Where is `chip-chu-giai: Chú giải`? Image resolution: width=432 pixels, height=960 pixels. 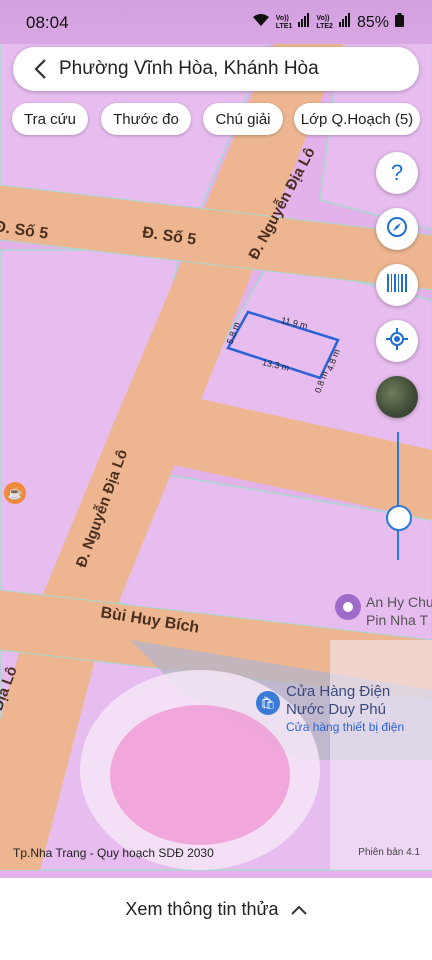 chip-chu-giai: Chú giải is located at coordinates (243, 119).